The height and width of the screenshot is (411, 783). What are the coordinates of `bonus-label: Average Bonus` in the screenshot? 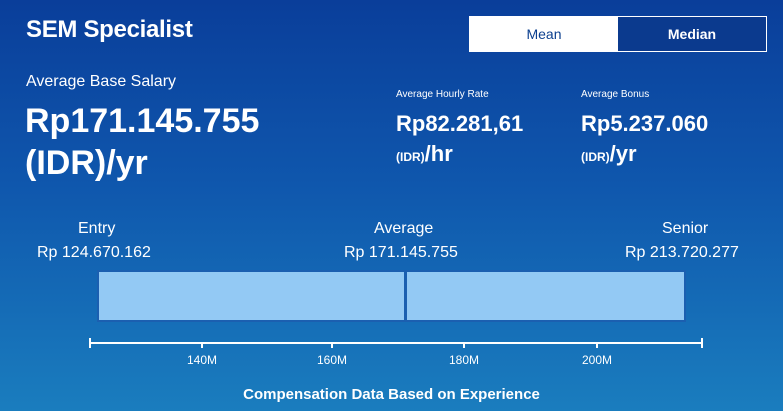 It's located at (615, 94).